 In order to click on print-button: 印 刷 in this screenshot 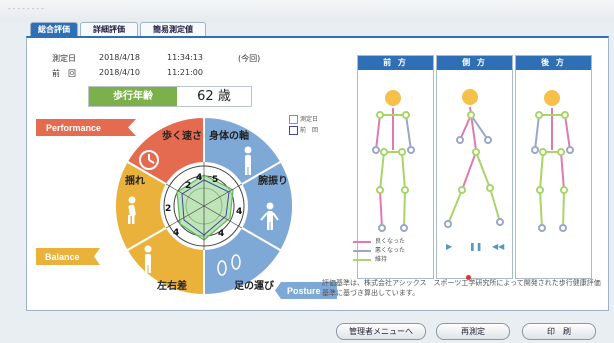, I will do `click(559, 331)`.